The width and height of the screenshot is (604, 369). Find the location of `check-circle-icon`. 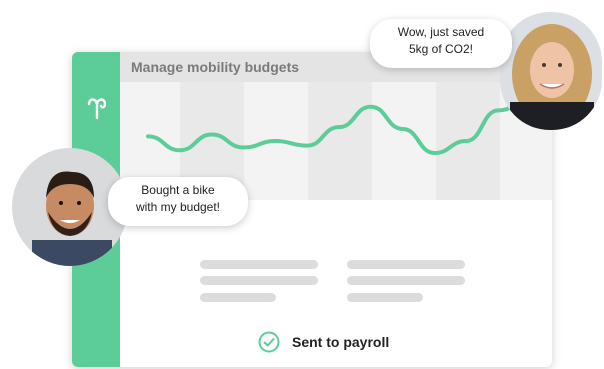

check-circle-icon is located at coordinates (269, 342).